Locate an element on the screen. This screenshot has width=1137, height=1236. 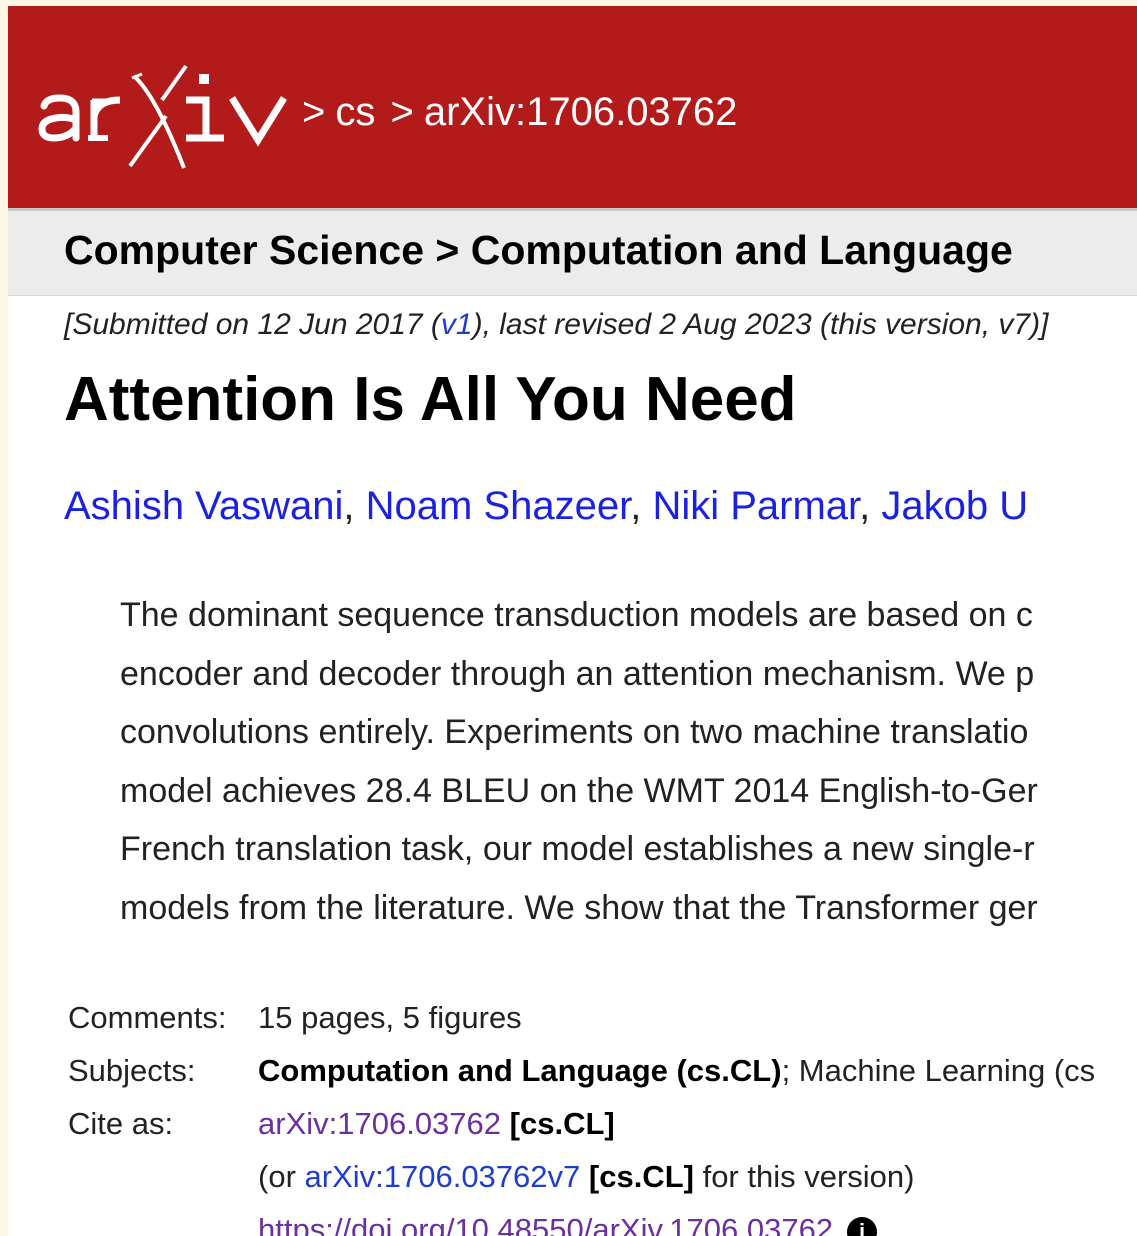
author-link: Niki Parmar is located at coordinates (755, 506).